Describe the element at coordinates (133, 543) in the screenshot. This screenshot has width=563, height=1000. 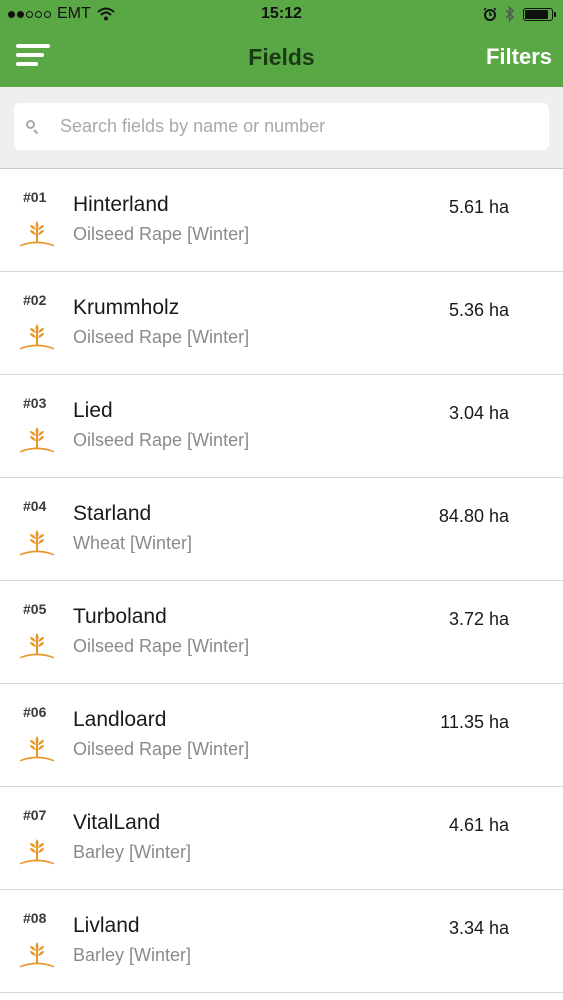
I see `field-crop: Wheat [Winter]` at that location.